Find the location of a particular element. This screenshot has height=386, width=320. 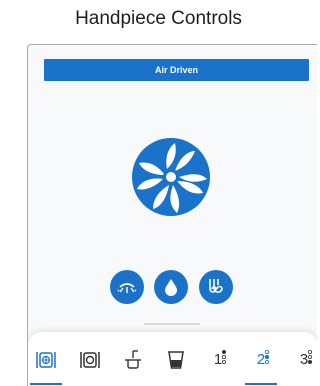

light-button is located at coordinates (127, 287).